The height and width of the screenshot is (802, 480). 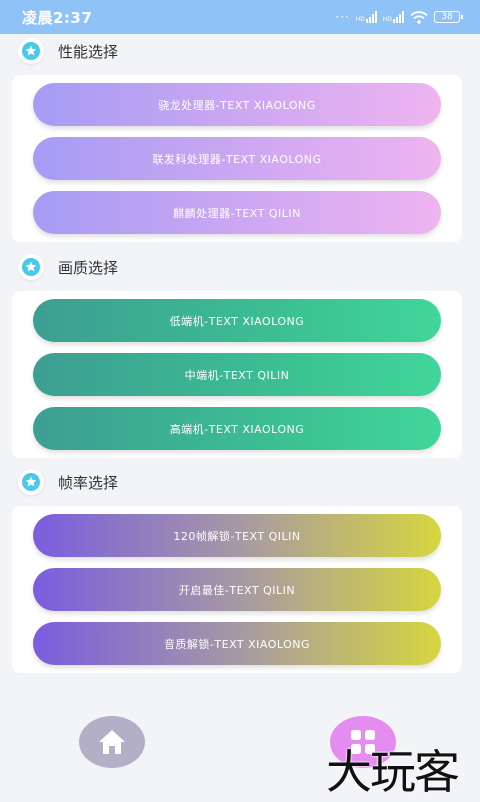 What do you see at coordinates (237, 535) in the screenshot?
I see `fps-120-unlock-button: 120帧解锁-TEXT QILIN` at bounding box center [237, 535].